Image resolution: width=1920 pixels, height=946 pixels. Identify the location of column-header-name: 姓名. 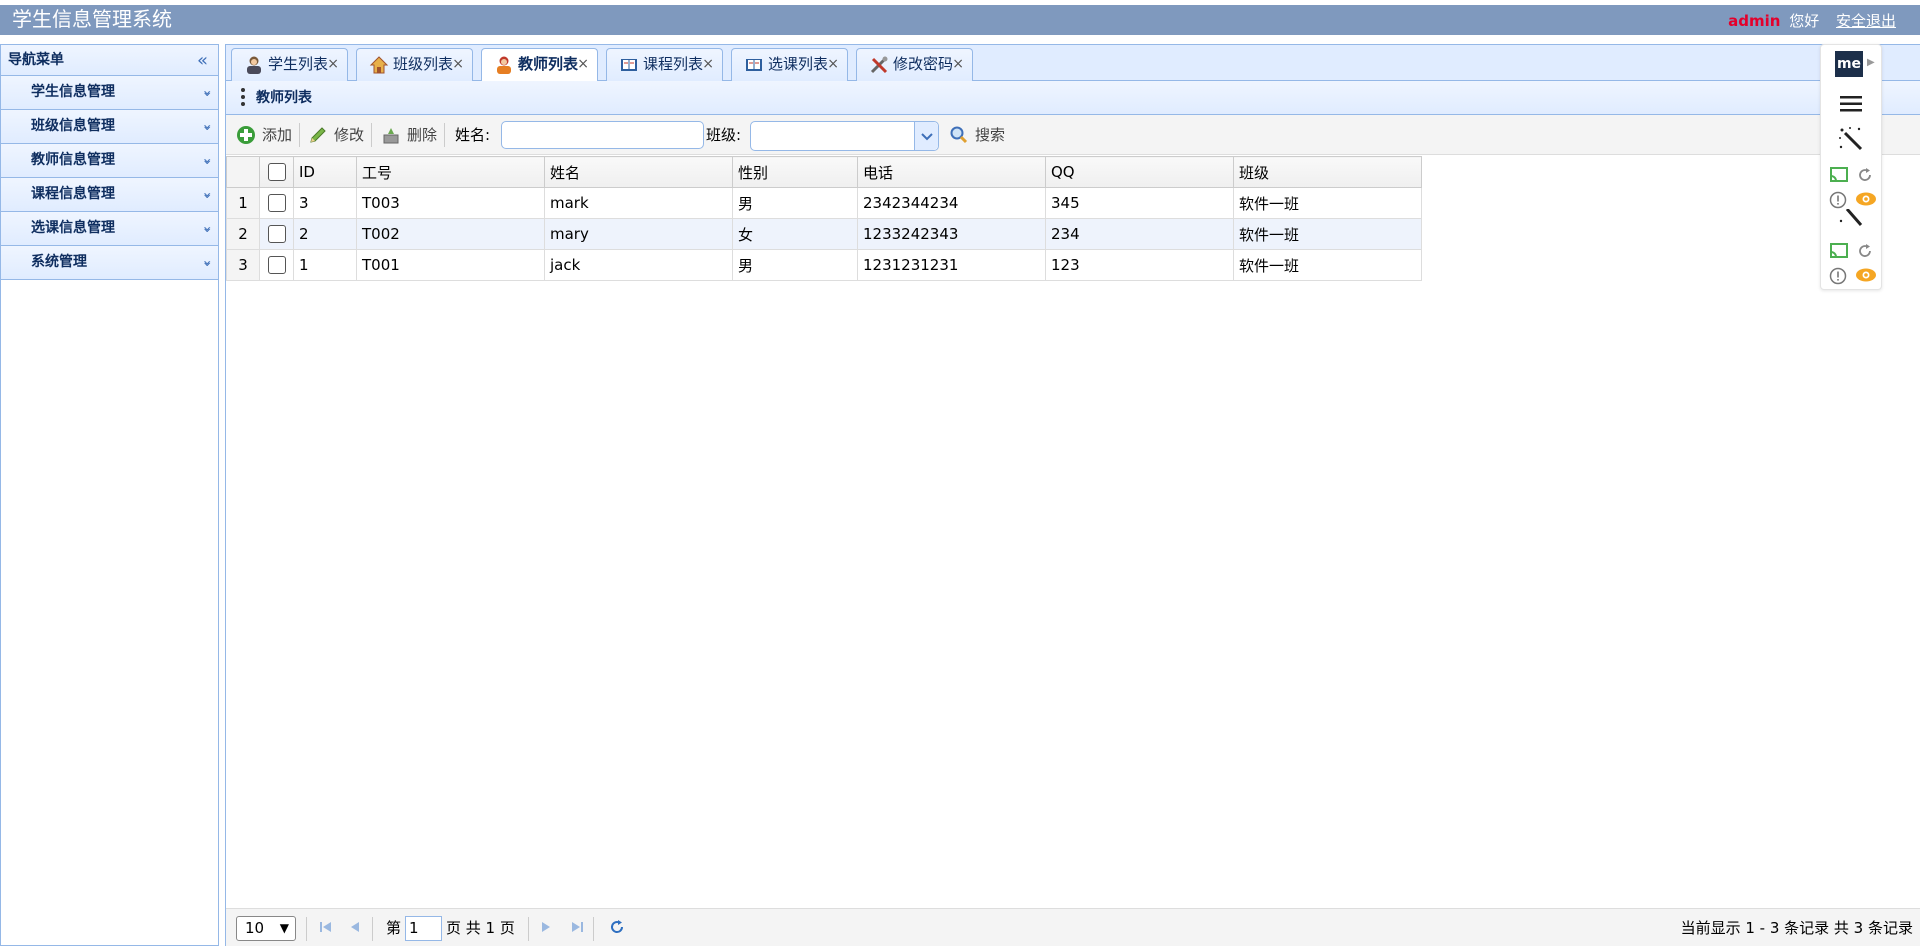
(638, 172).